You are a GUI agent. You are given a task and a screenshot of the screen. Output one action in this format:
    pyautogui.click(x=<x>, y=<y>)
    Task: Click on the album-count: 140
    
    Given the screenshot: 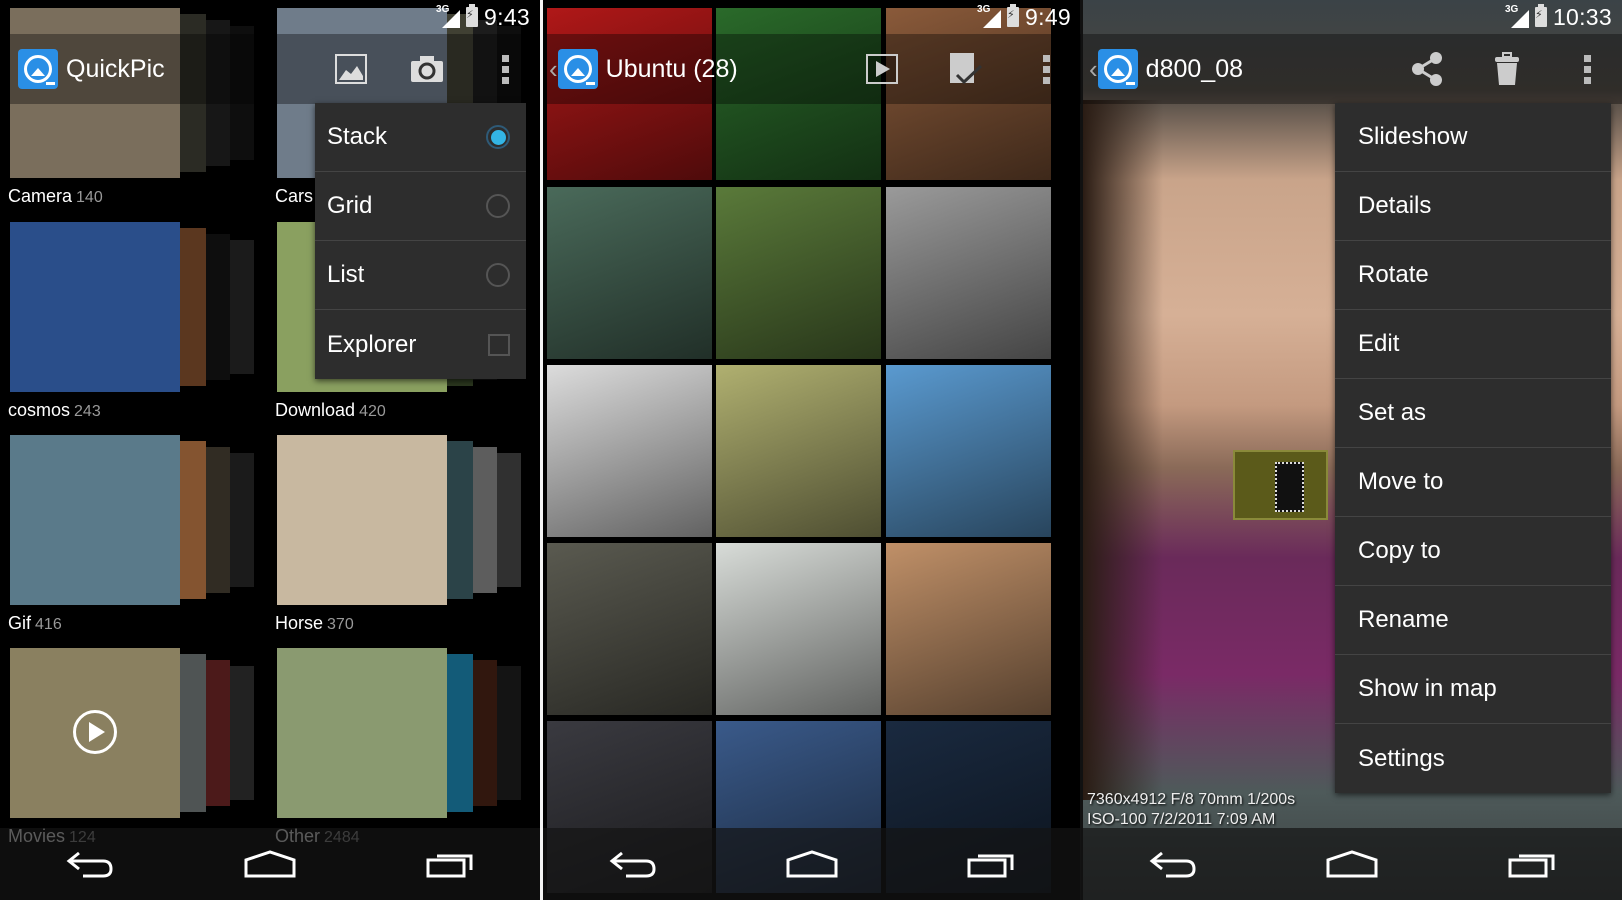 What is the action you would take?
    pyautogui.click(x=89, y=197)
    